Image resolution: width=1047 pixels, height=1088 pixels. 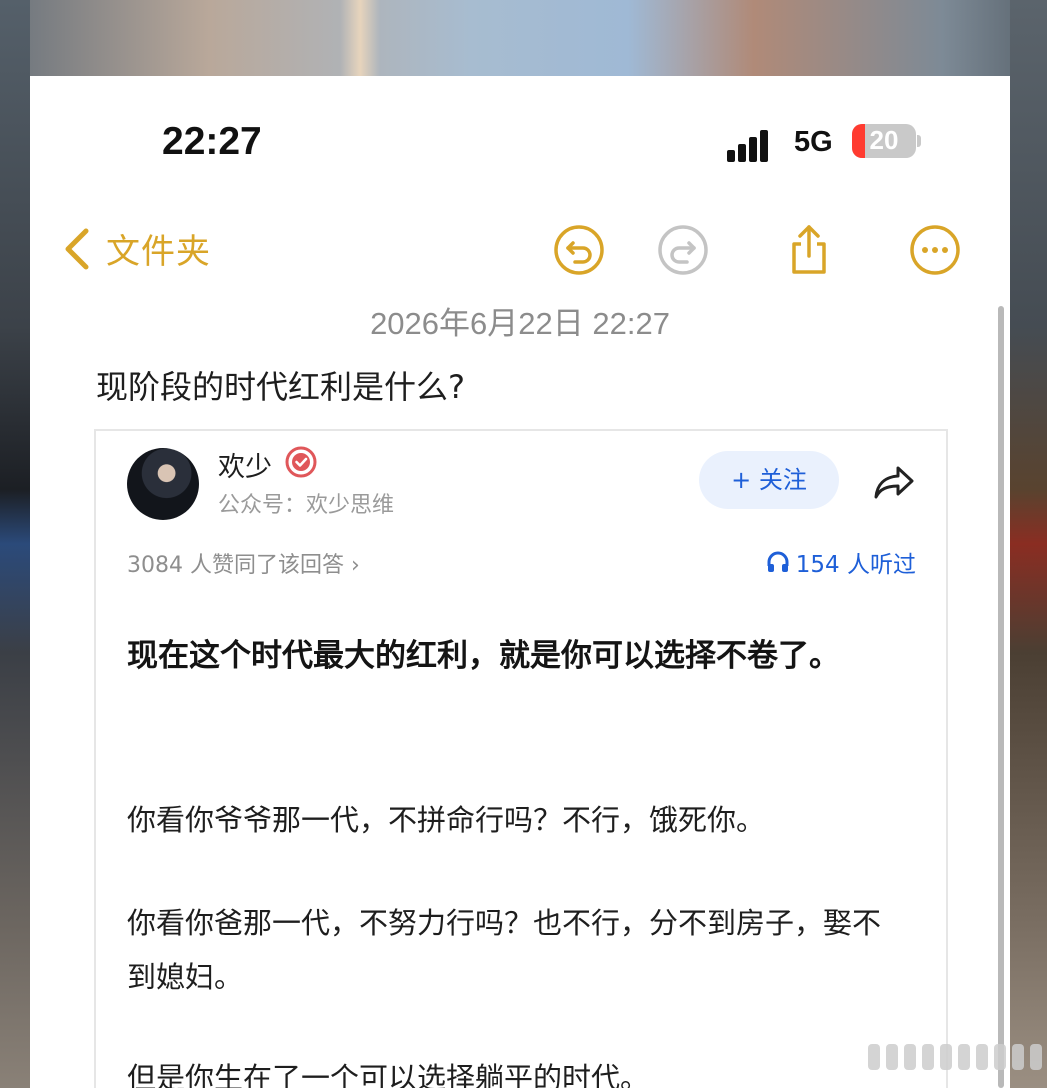 What do you see at coordinates (935, 250) in the screenshot?
I see `more-icon` at bounding box center [935, 250].